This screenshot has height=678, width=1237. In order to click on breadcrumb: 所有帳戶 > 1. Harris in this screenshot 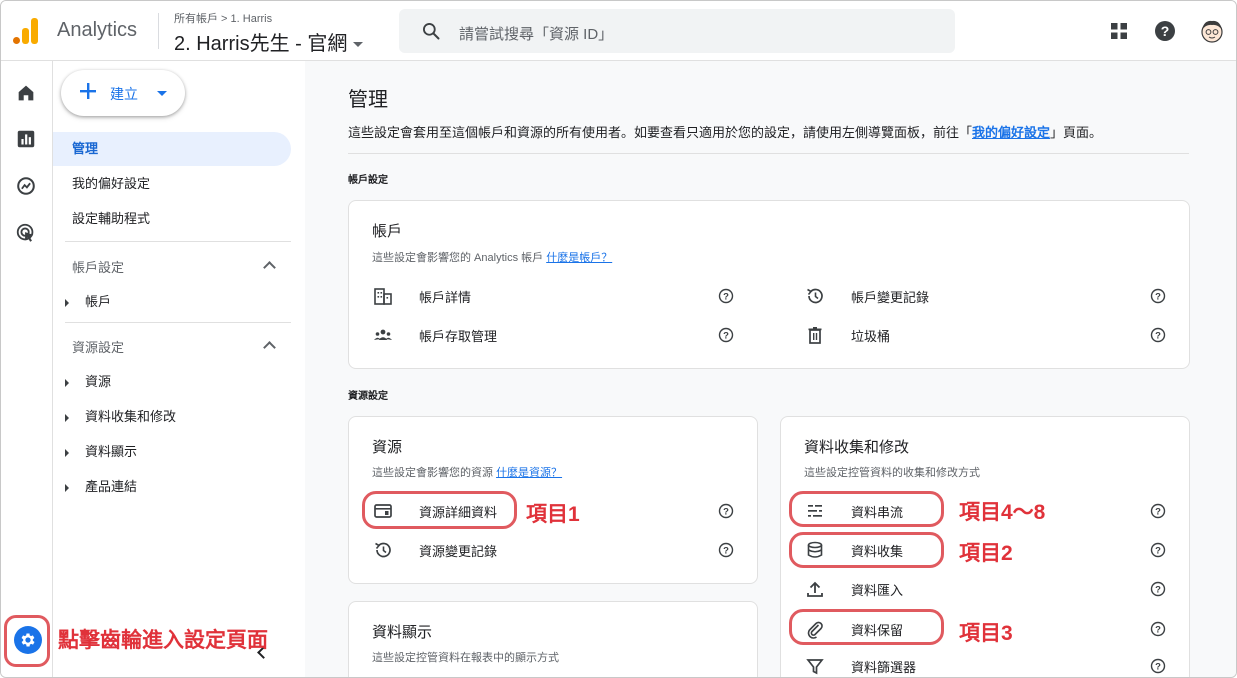, I will do `click(223, 18)`.